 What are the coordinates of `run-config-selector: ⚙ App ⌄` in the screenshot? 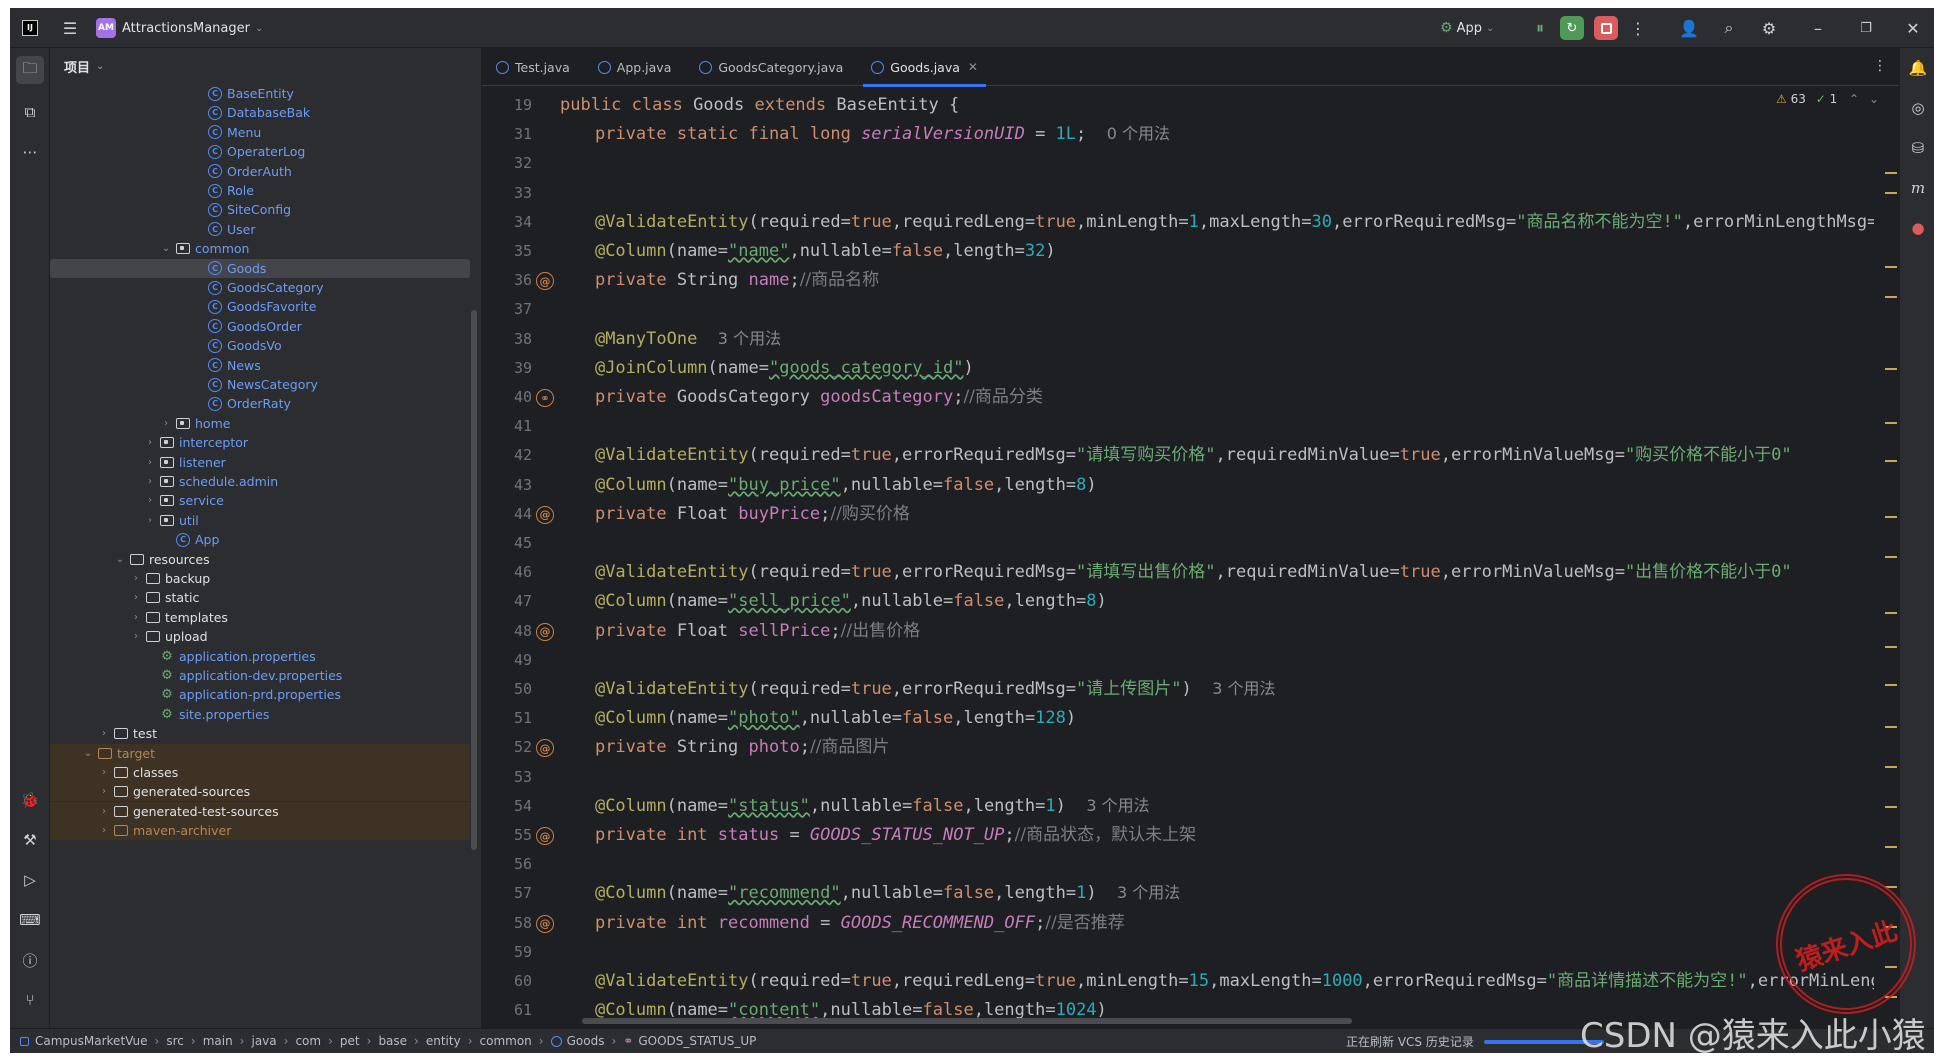 It's located at (1467, 28).